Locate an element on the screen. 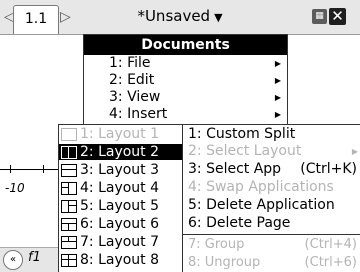  menu-item-label: 7: Layout 7 is located at coordinates (120, 242).